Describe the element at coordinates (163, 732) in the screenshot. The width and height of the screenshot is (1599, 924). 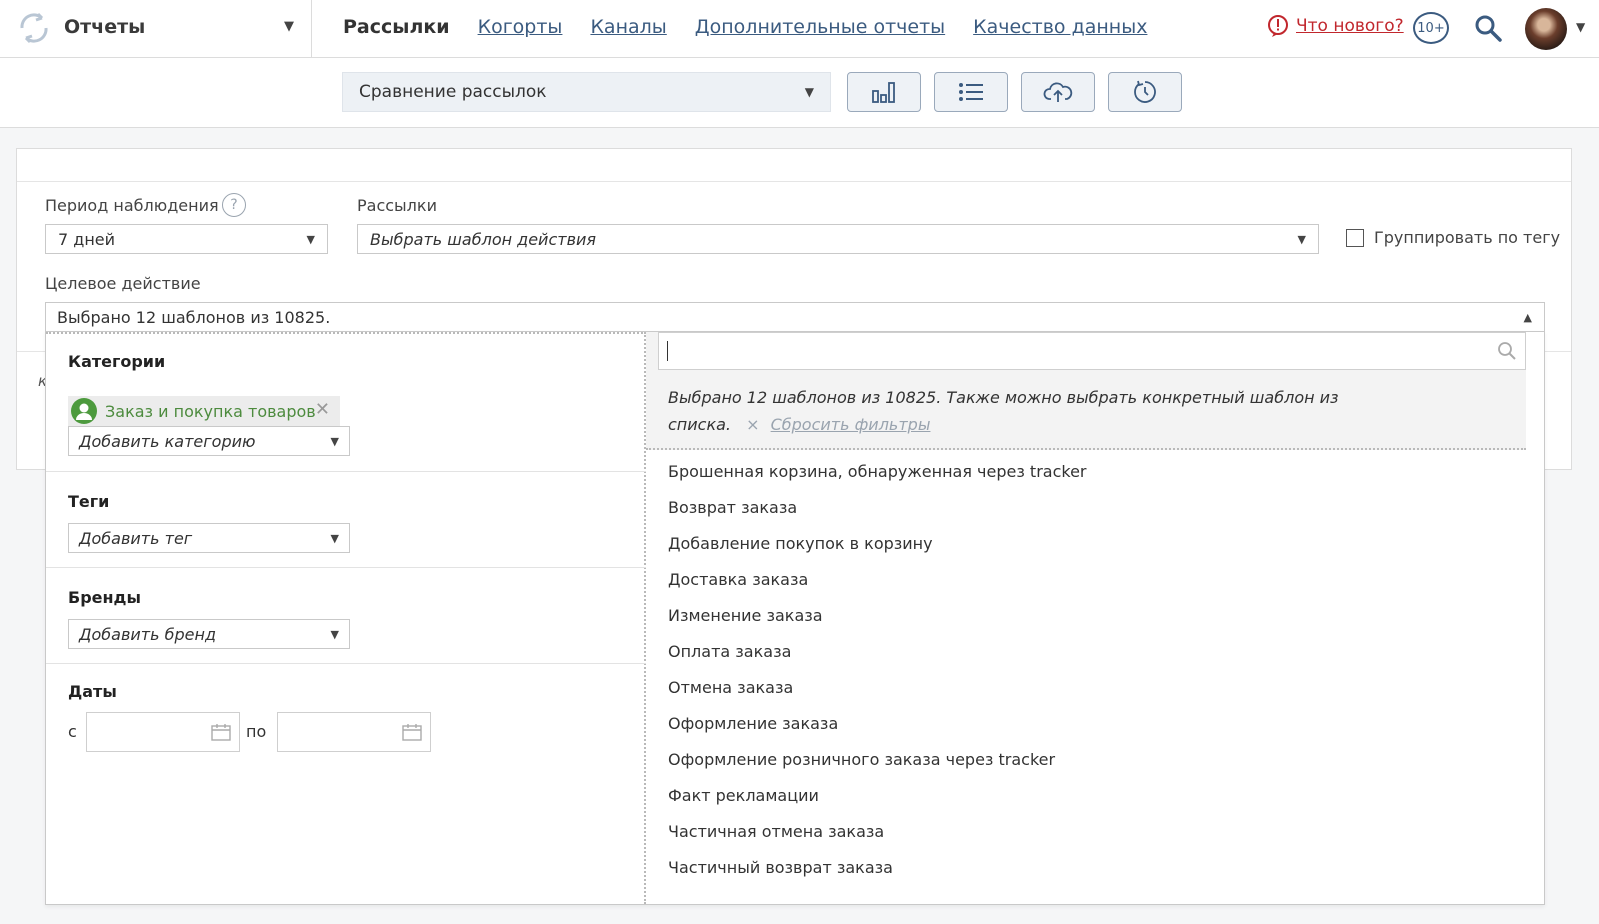
I see `date-from-input` at that location.